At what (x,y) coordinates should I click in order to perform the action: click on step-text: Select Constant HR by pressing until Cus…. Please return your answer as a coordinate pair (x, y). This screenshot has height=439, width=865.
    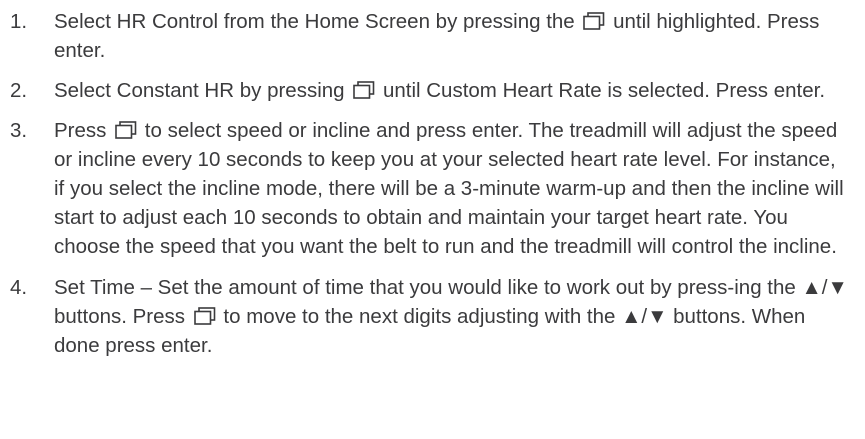
    Looking at the image, I should click on (454, 90).